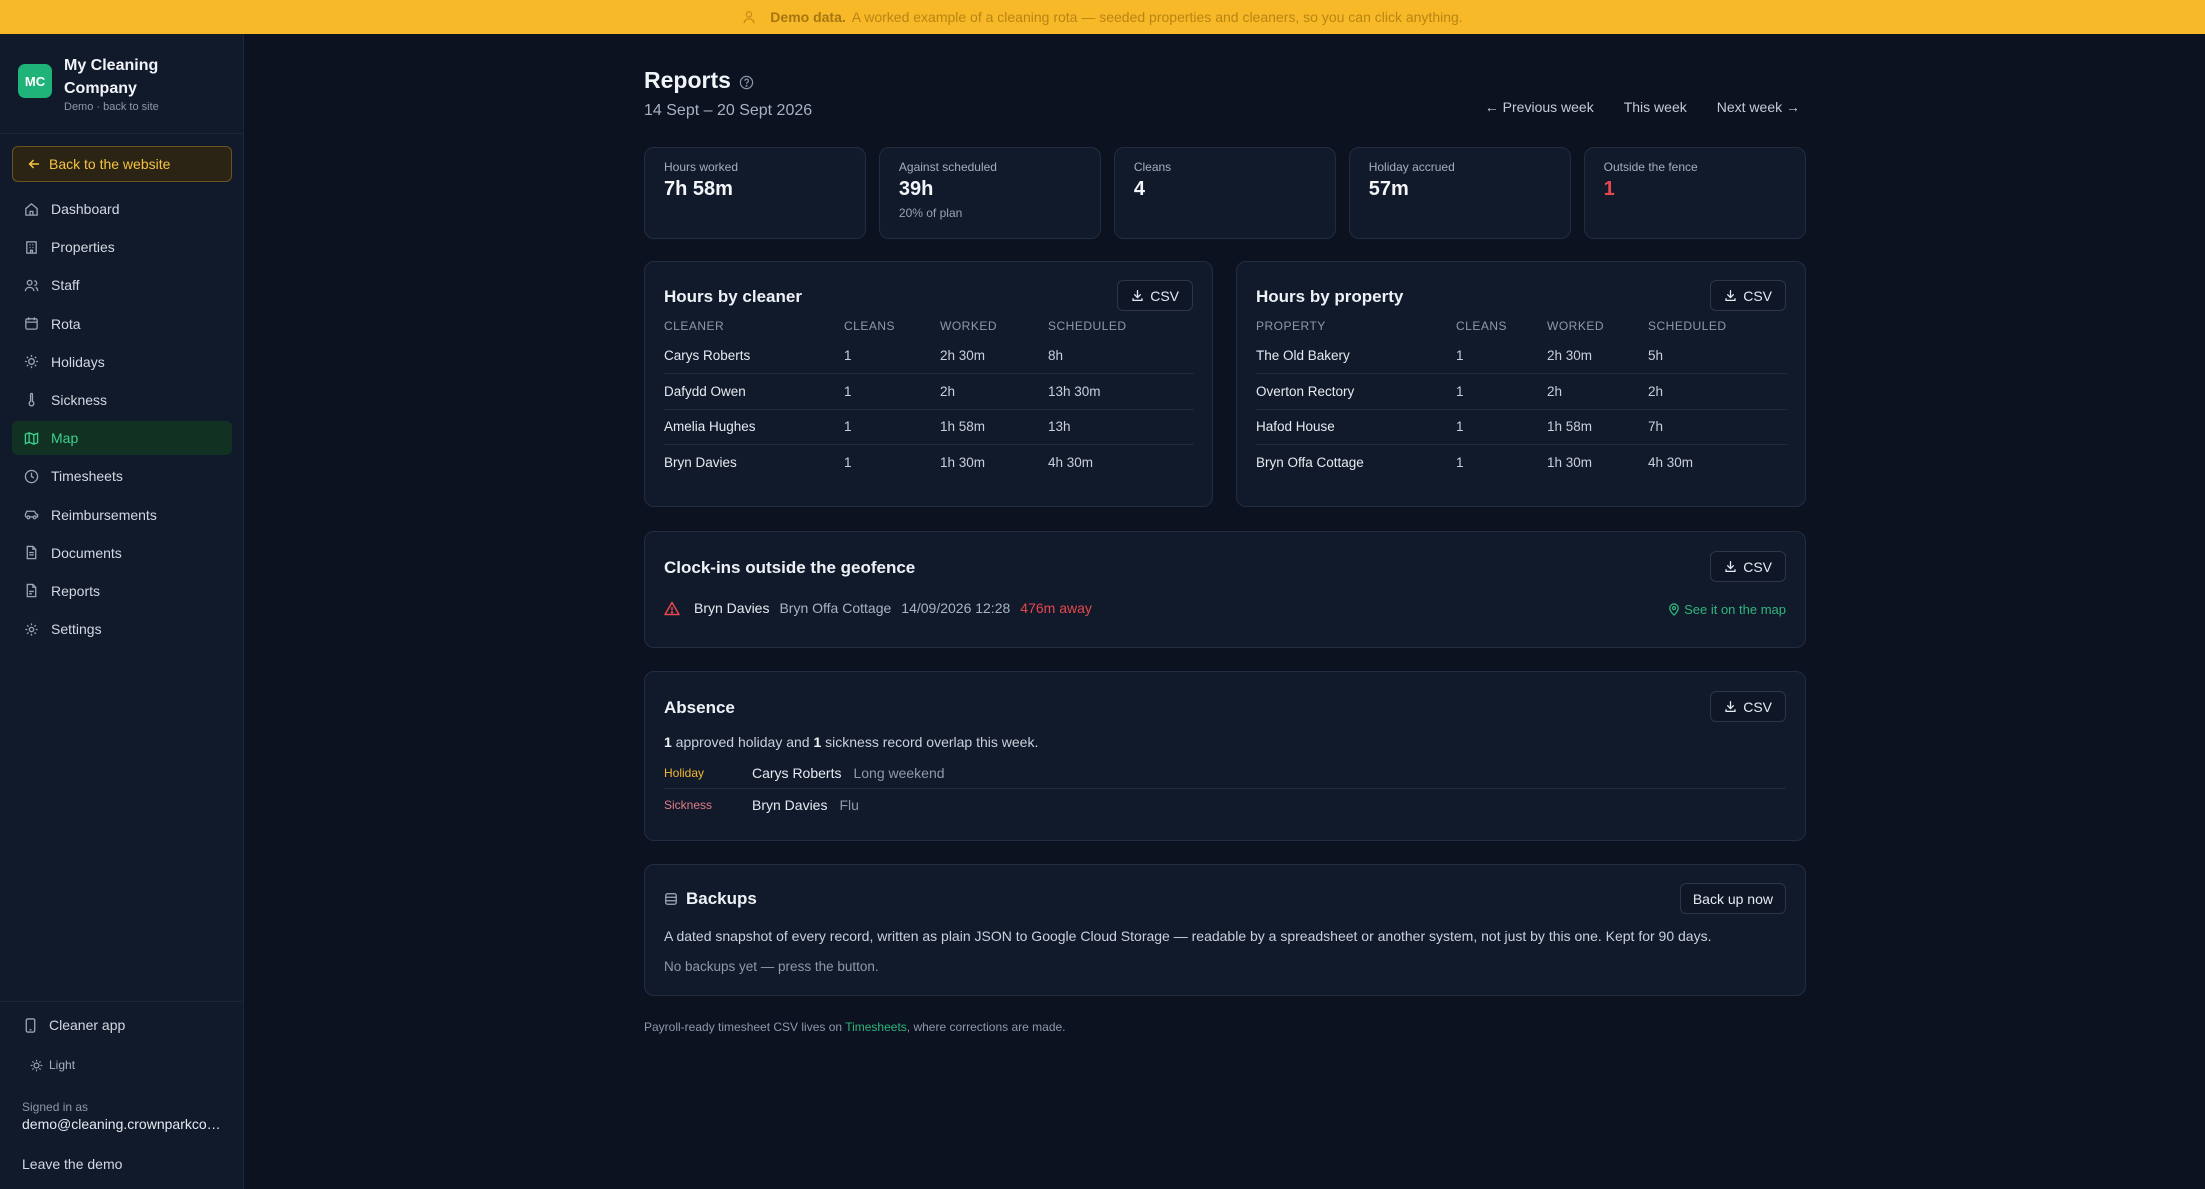 Image resolution: width=2205 pixels, height=1189 pixels. What do you see at coordinates (707, 355) in the screenshot?
I see `table-cell: Carys Roberts` at bounding box center [707, 355].